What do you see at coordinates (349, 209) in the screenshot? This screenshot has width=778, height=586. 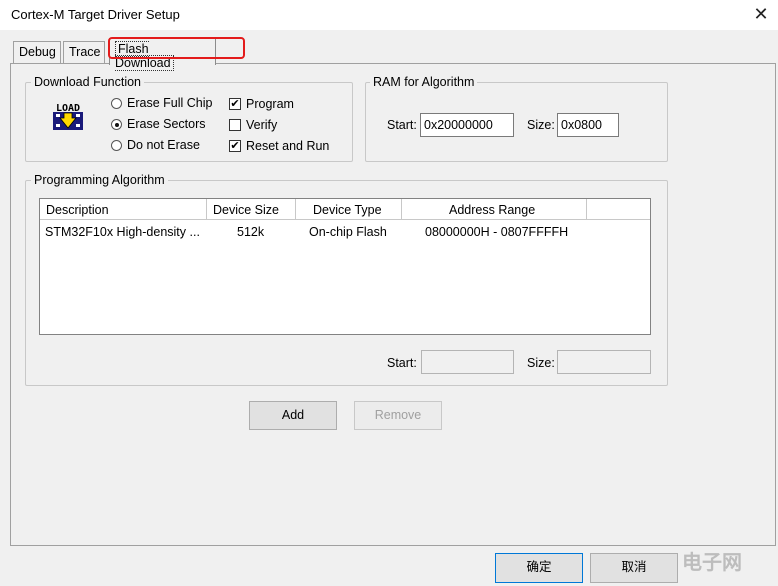 I see `column-header-device-type: Device Type` at bounding box center [349, 209].